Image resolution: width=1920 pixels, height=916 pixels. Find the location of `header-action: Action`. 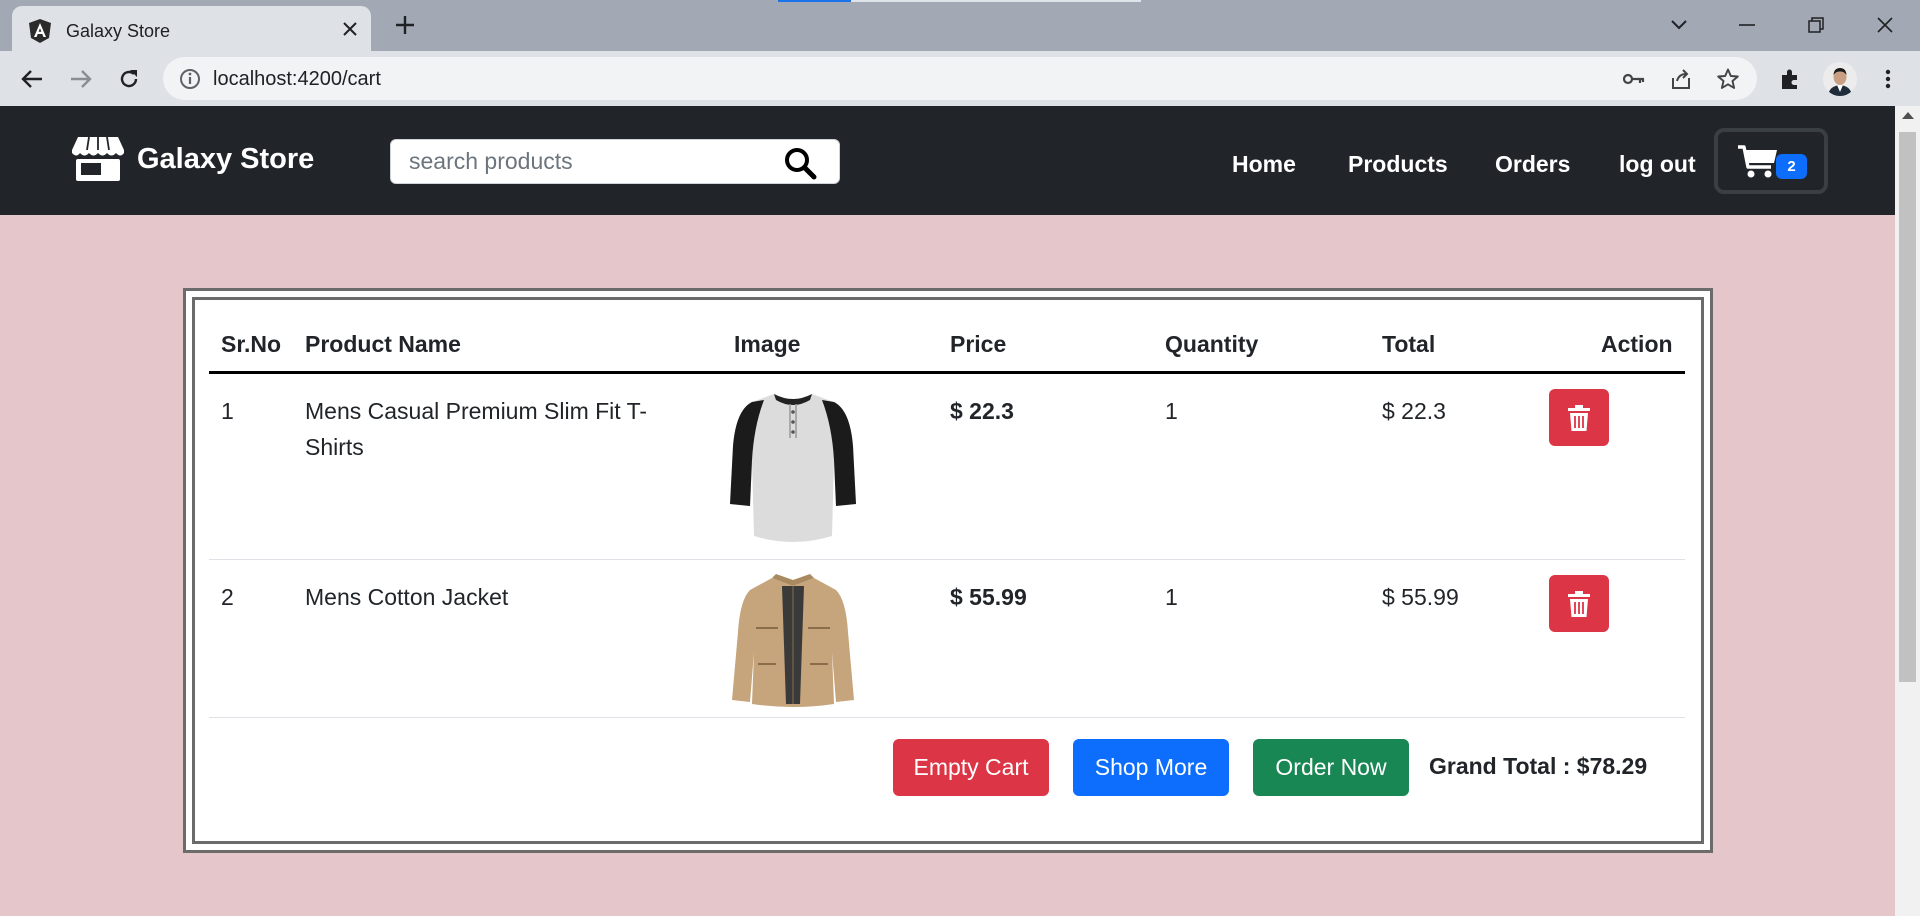

header-action: Action is located at coordinates (1637, 344).